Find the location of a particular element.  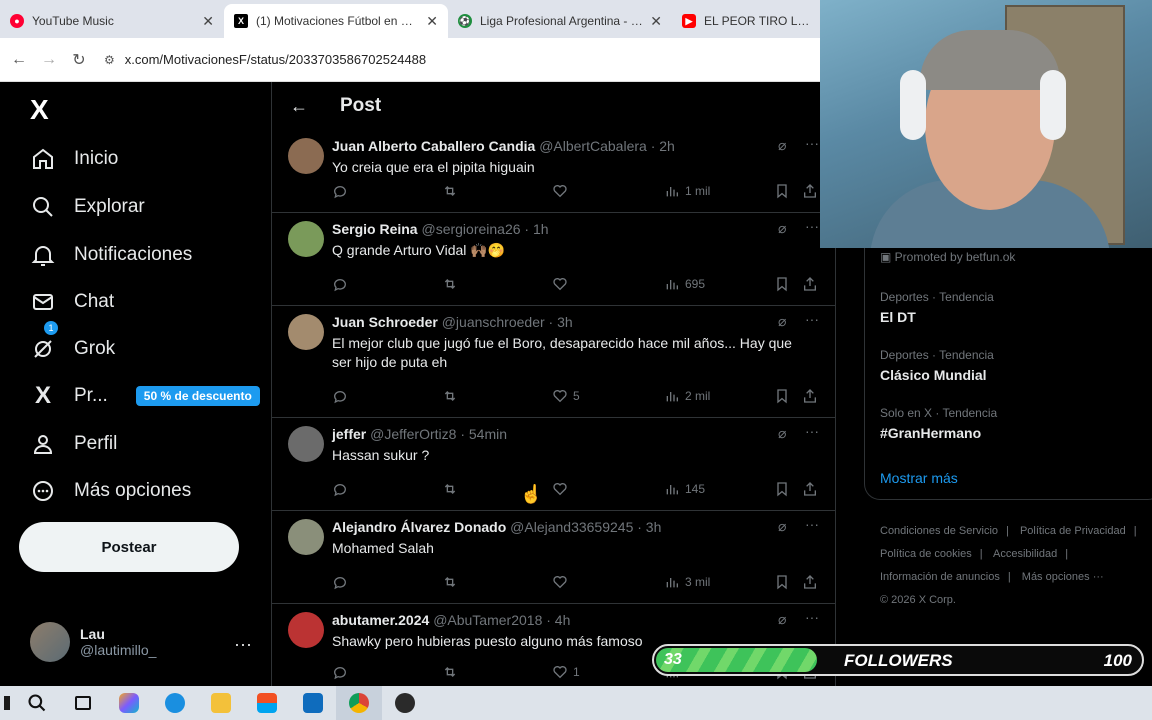

views-button: 145 is located at coordinates (684, 489).